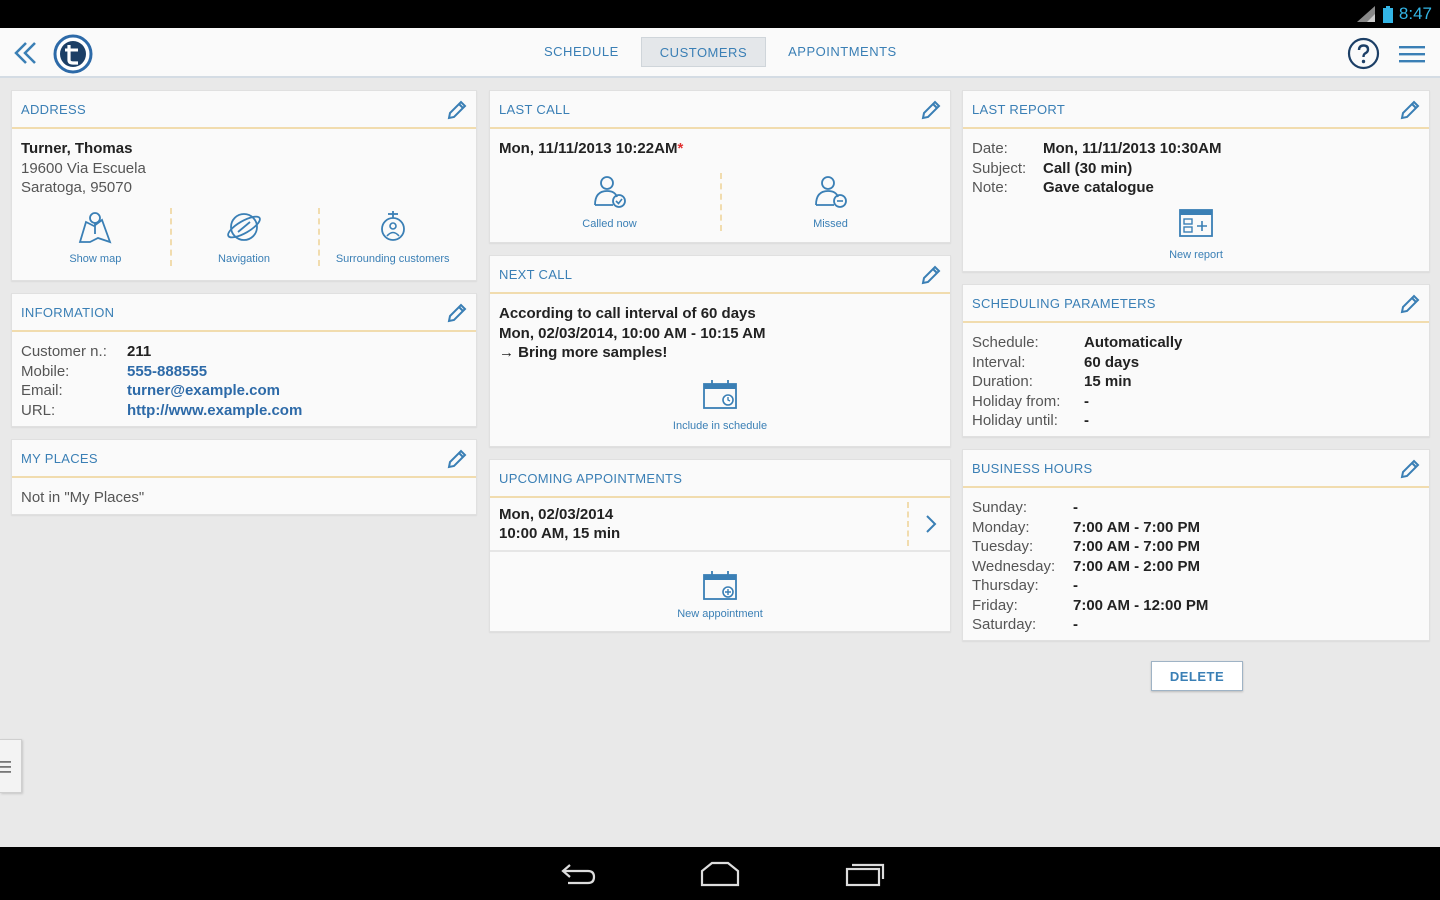  I want to click on card-header: MY PLACES, so click(244, 459).